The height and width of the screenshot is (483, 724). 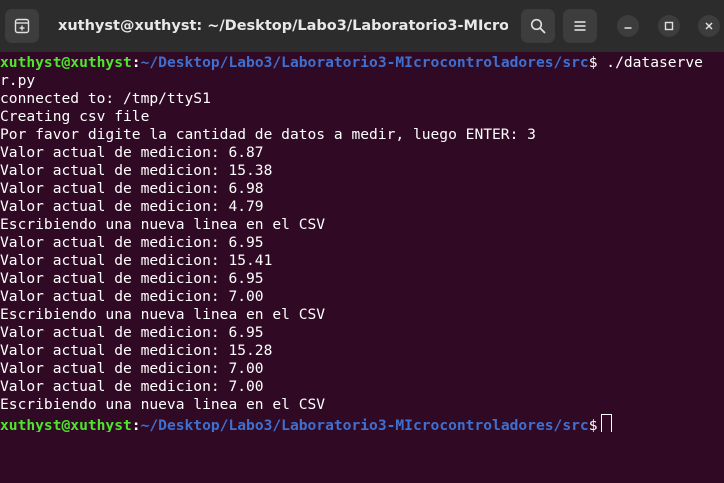 I want to click on new-tab-button, so click(x=22, y=26).